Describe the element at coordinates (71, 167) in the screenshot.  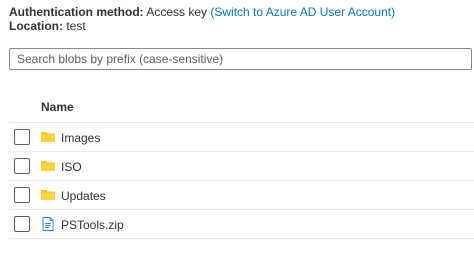
I see `row-name: ISO` at that location.